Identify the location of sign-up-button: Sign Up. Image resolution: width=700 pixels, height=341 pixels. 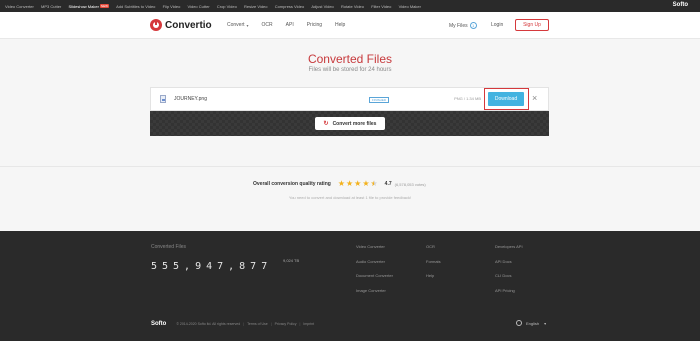
(532, 25).